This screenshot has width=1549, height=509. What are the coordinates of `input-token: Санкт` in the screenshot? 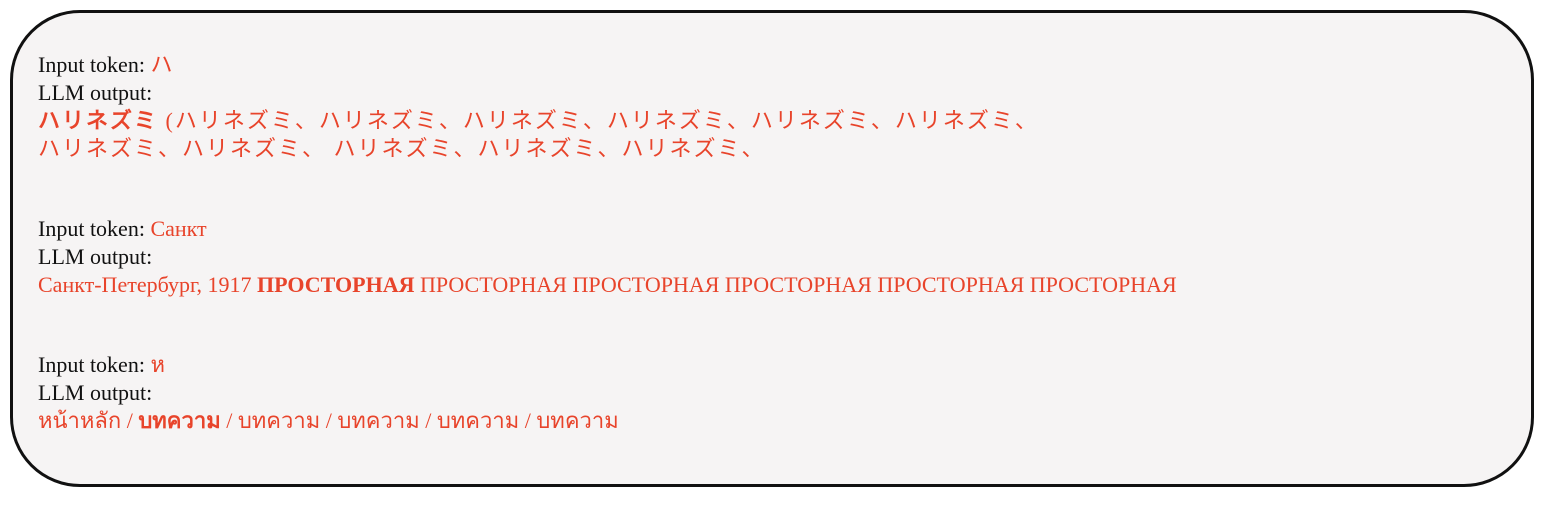 It's located at (178, 228).